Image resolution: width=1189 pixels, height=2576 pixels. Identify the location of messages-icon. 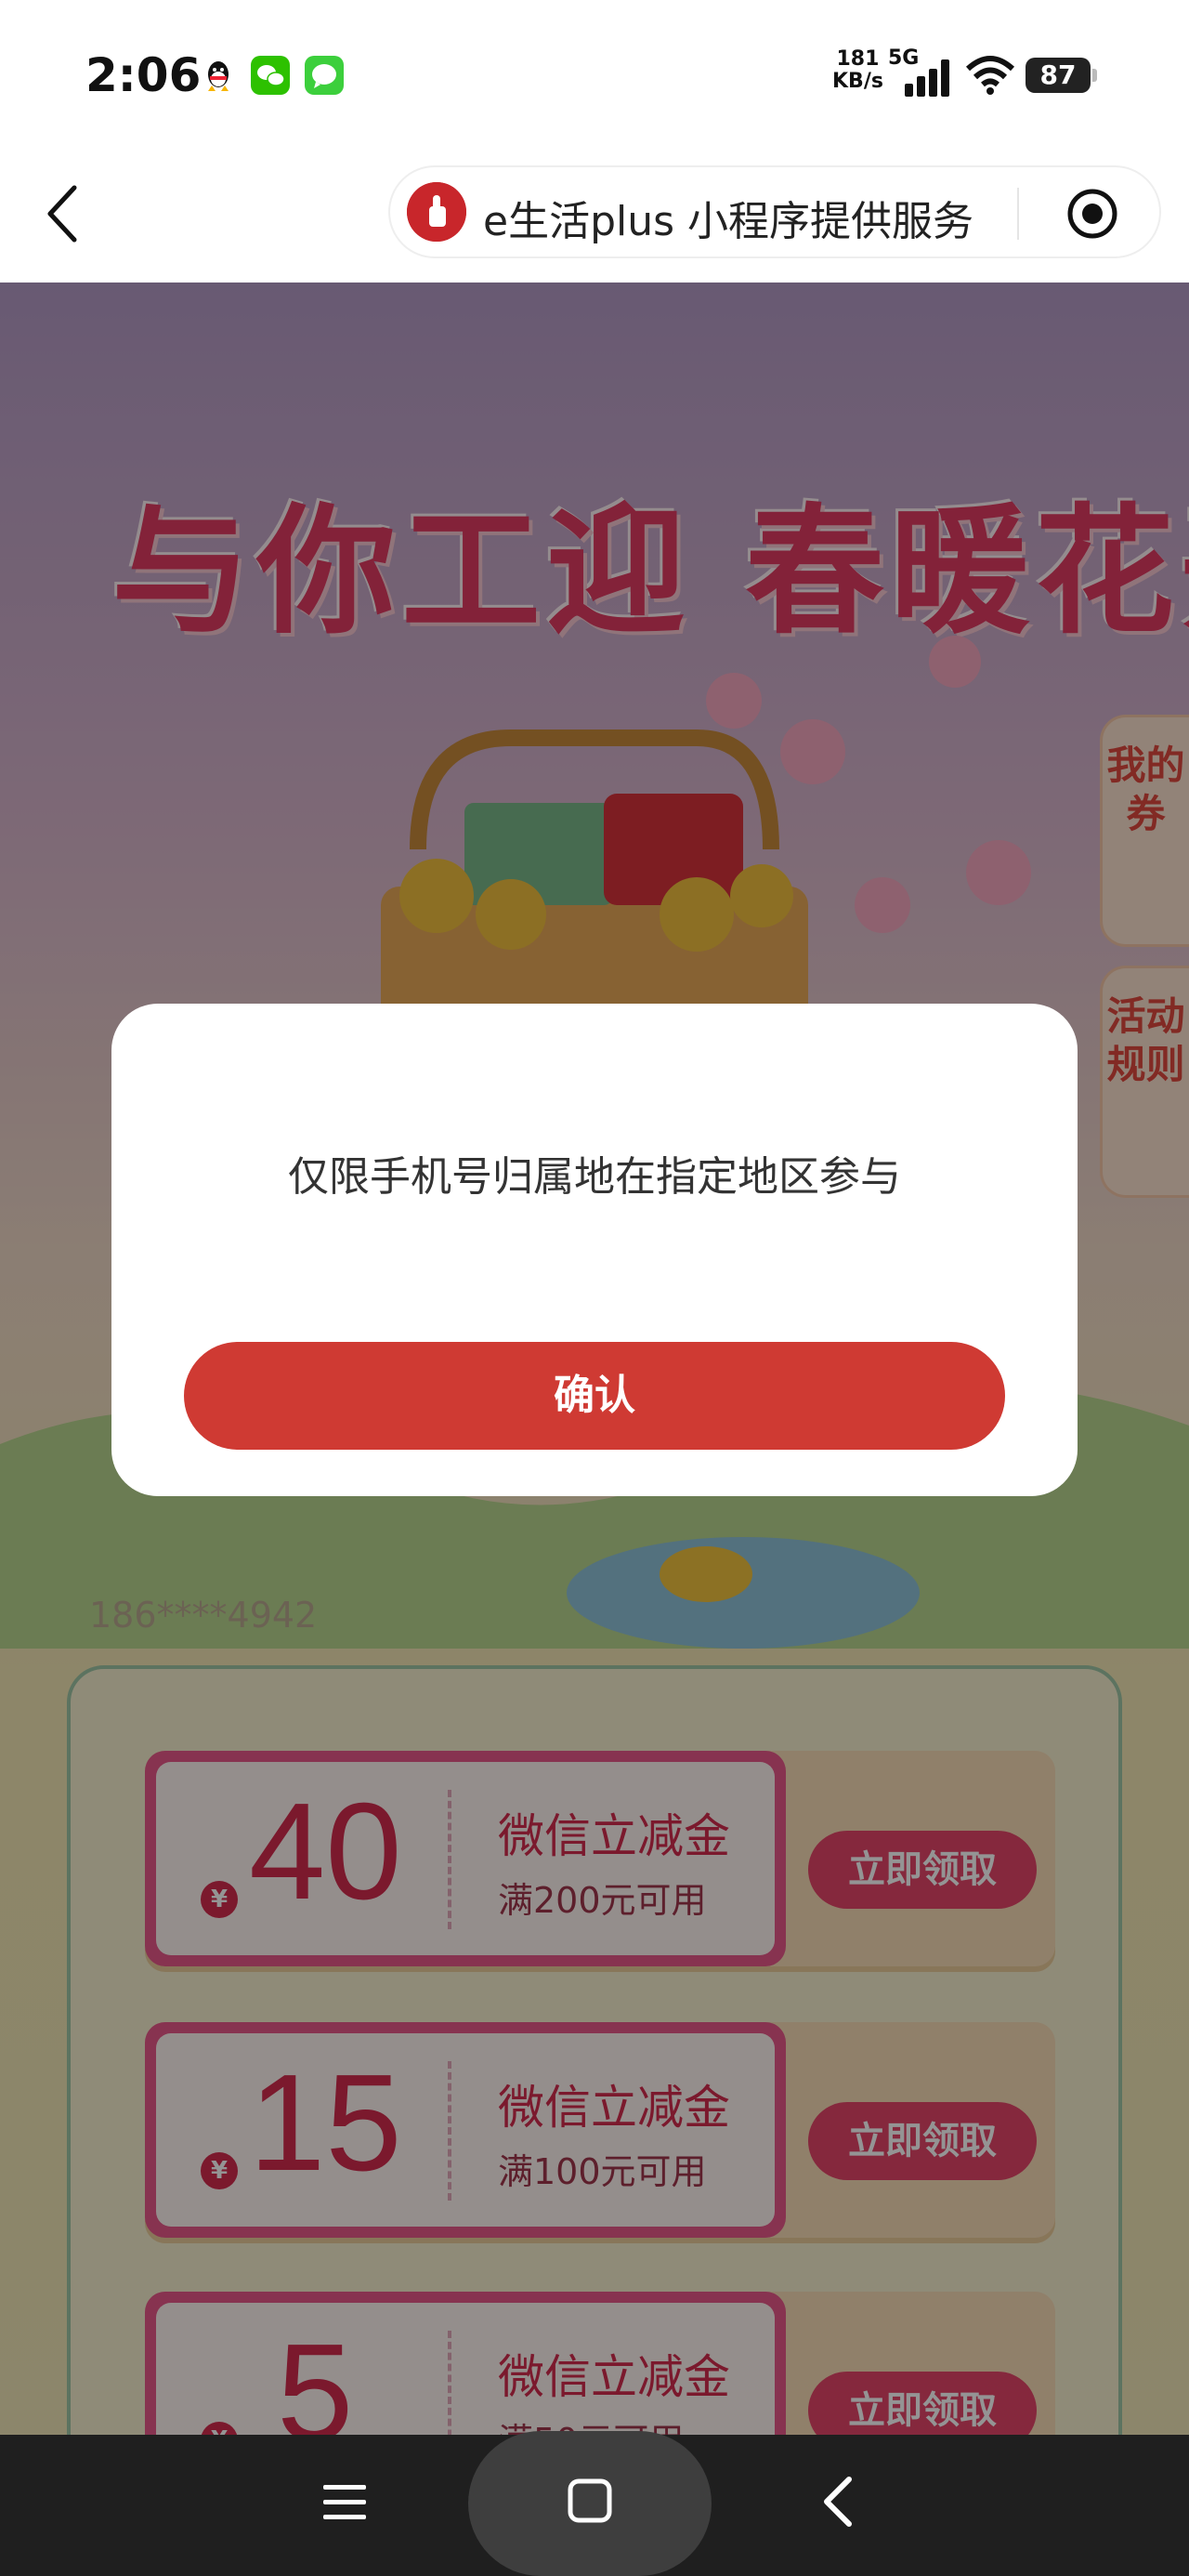
(324, 75).